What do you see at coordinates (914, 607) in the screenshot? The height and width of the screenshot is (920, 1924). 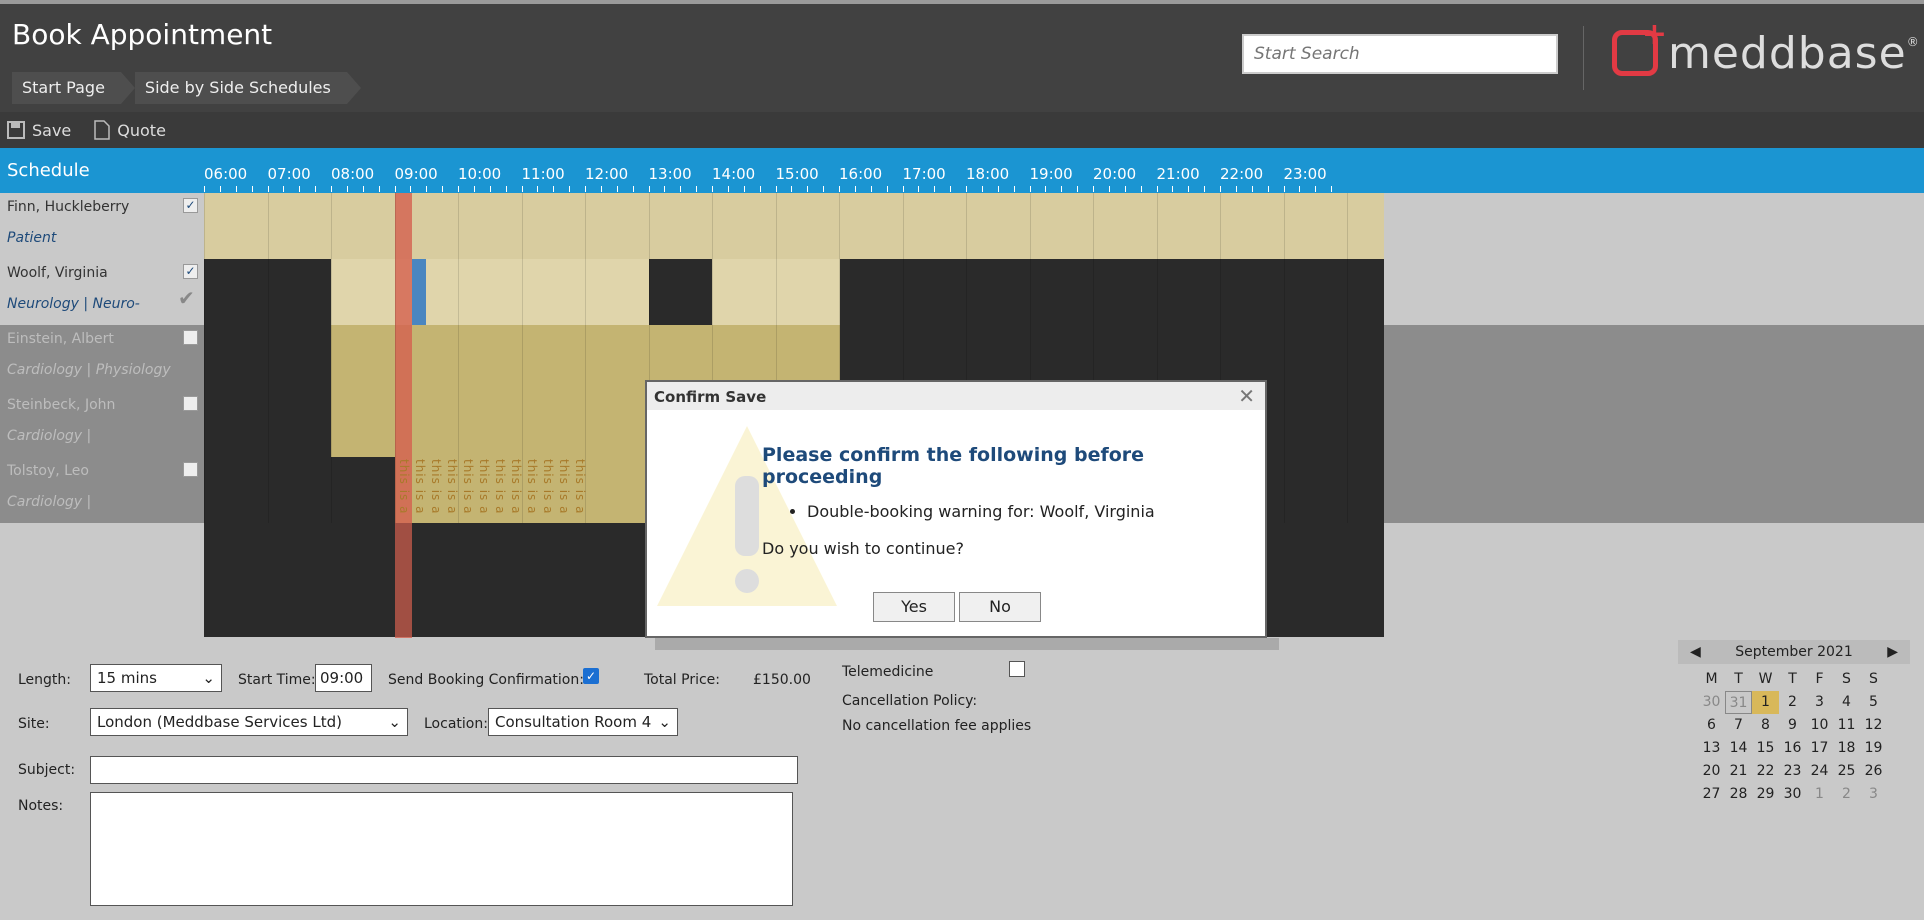 I see `yes-button: Yes` at bounding box center [914, 607].